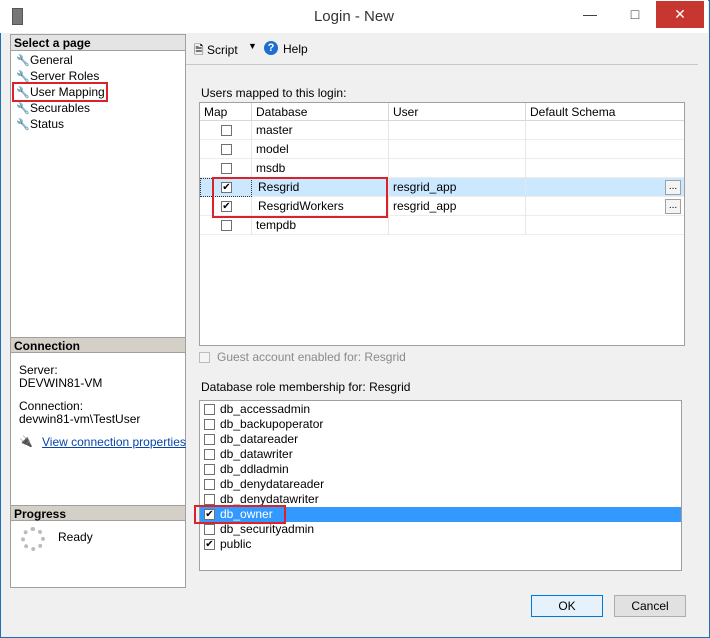 The height and width of the screenshot is (638, 710). Describe the element at coordinates (98, 513) in the screenshot. I see `progress-header: Progress` at that location.